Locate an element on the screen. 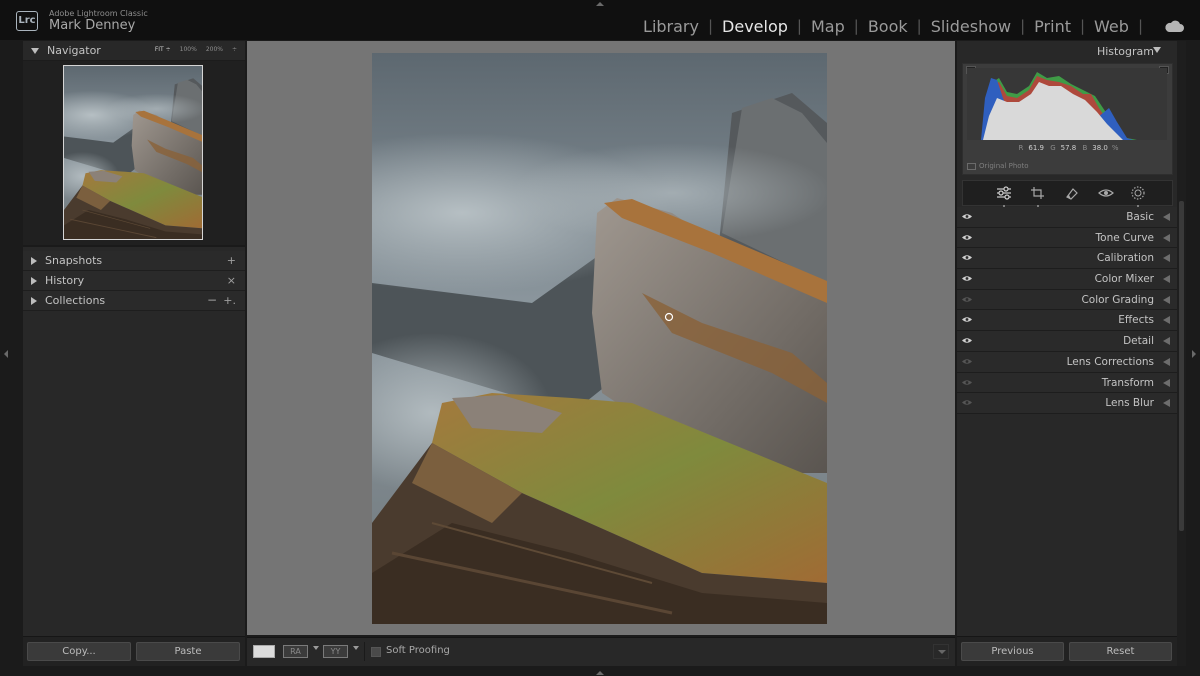 This screenshot has width=1200, height=676. module-print: Print is located at coordinates (1052, 26).